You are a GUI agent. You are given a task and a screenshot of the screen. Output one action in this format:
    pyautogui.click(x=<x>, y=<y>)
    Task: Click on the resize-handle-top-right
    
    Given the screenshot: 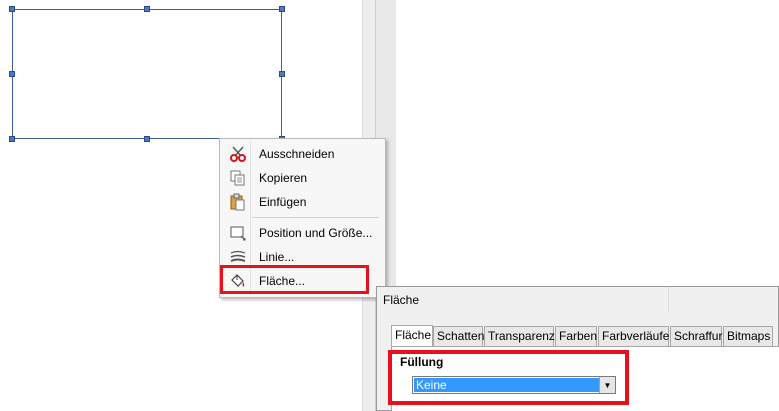 What is the action you would take?
    pyautogui.click(x=282, y=9)
    